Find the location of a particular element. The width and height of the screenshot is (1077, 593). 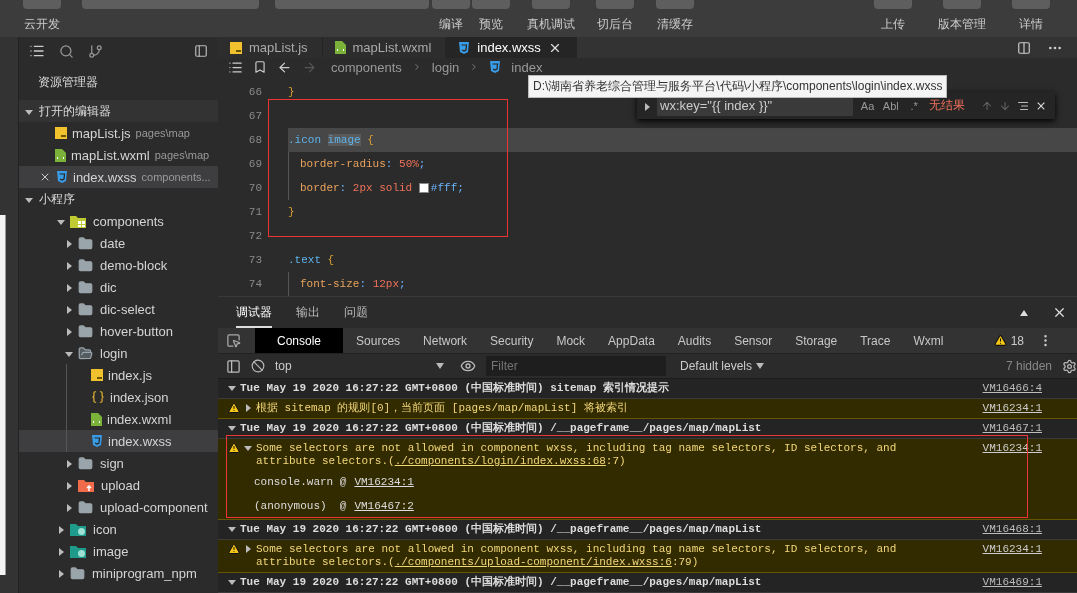

settings-icon is located at coordinates (1069, 366).